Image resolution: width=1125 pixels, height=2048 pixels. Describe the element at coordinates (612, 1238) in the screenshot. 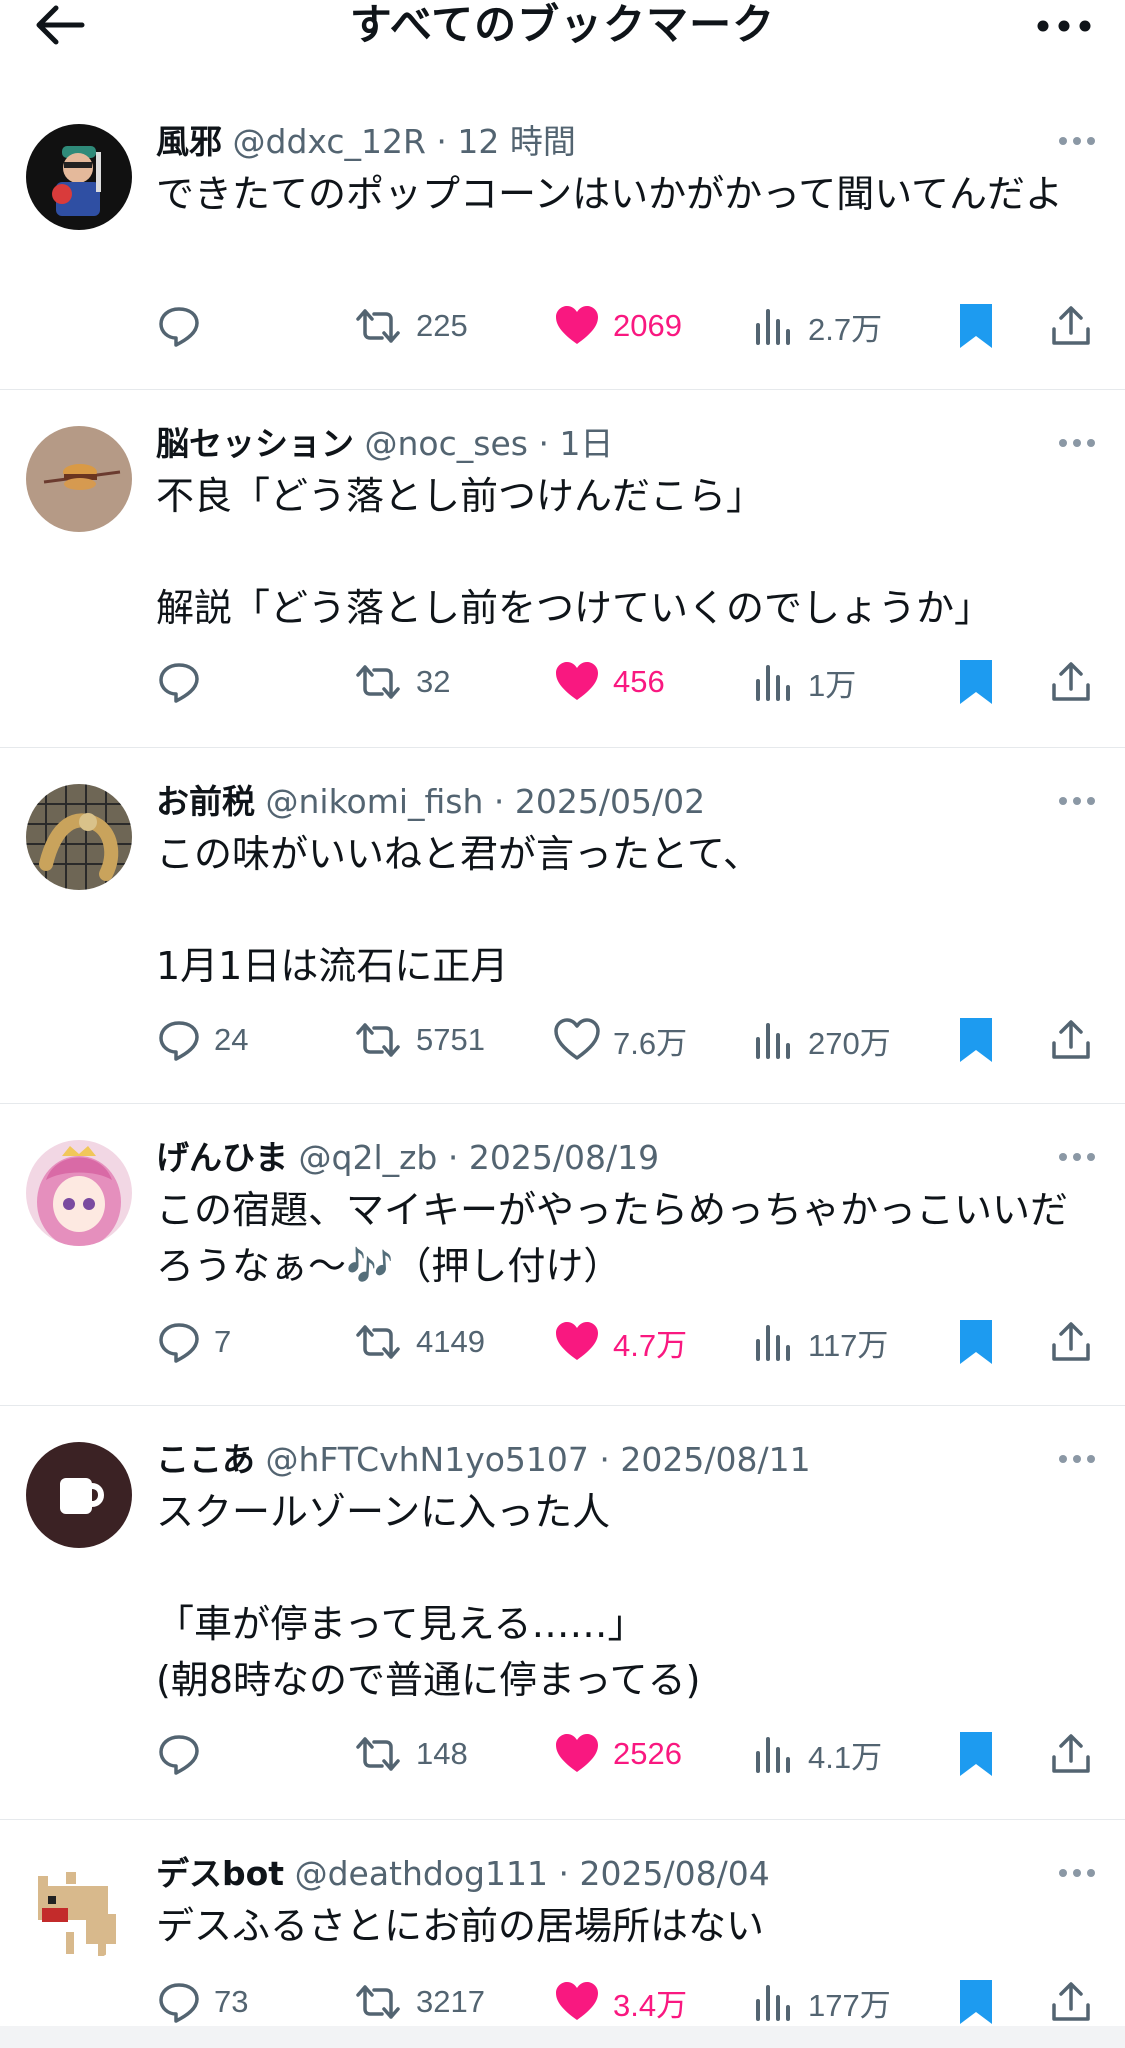

I see `tweet-text: この宿題、マイキーがやったらめっちゃかっこいいだろうなぁ〜🎶（押し付け）` at that location.